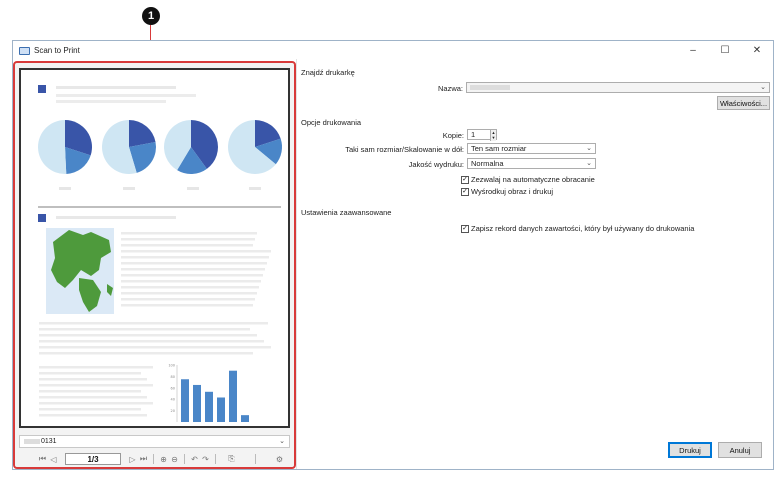  Describe the element at coordinates (174, 459) in the screenshot. I see `zoom-out-icon: ⊖` at that location.